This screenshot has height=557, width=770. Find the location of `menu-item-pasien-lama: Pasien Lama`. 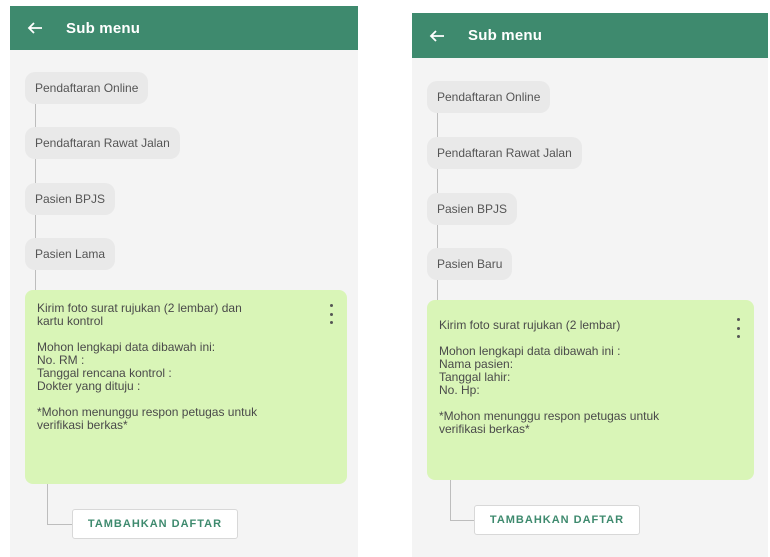

menu-item-pasien-lama: Pasien Lama is located at coordinates (70, 254).